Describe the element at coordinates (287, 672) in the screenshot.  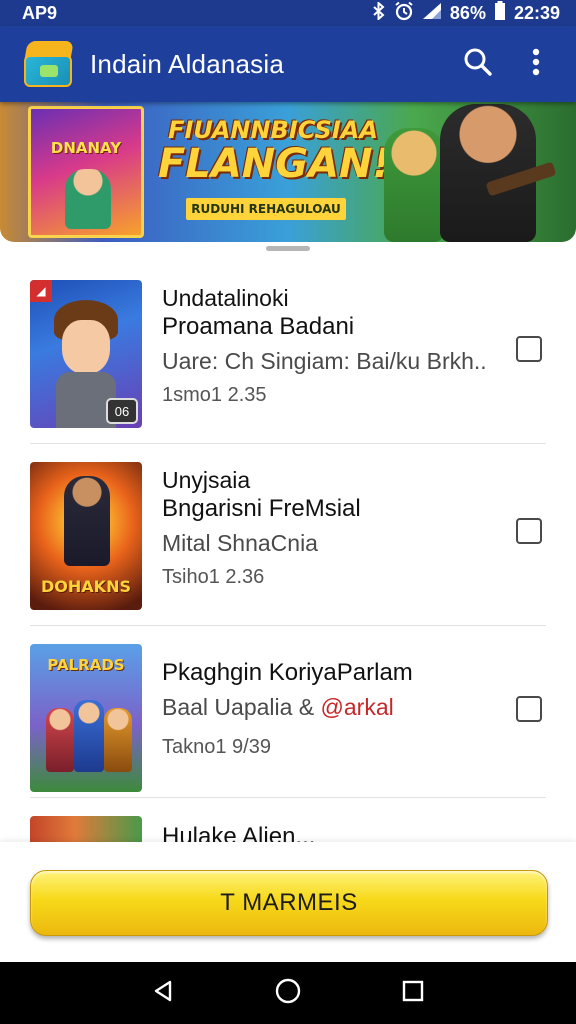
I see `item-title: Pkaghgin KoriyaParlam` at that location.